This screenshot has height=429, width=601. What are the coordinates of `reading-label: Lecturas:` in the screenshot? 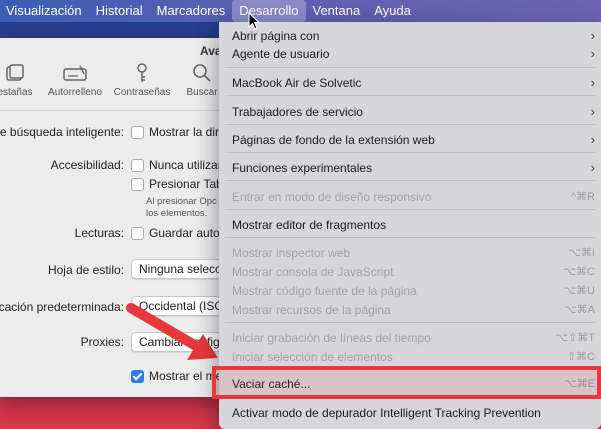 It's located at (99, 233).